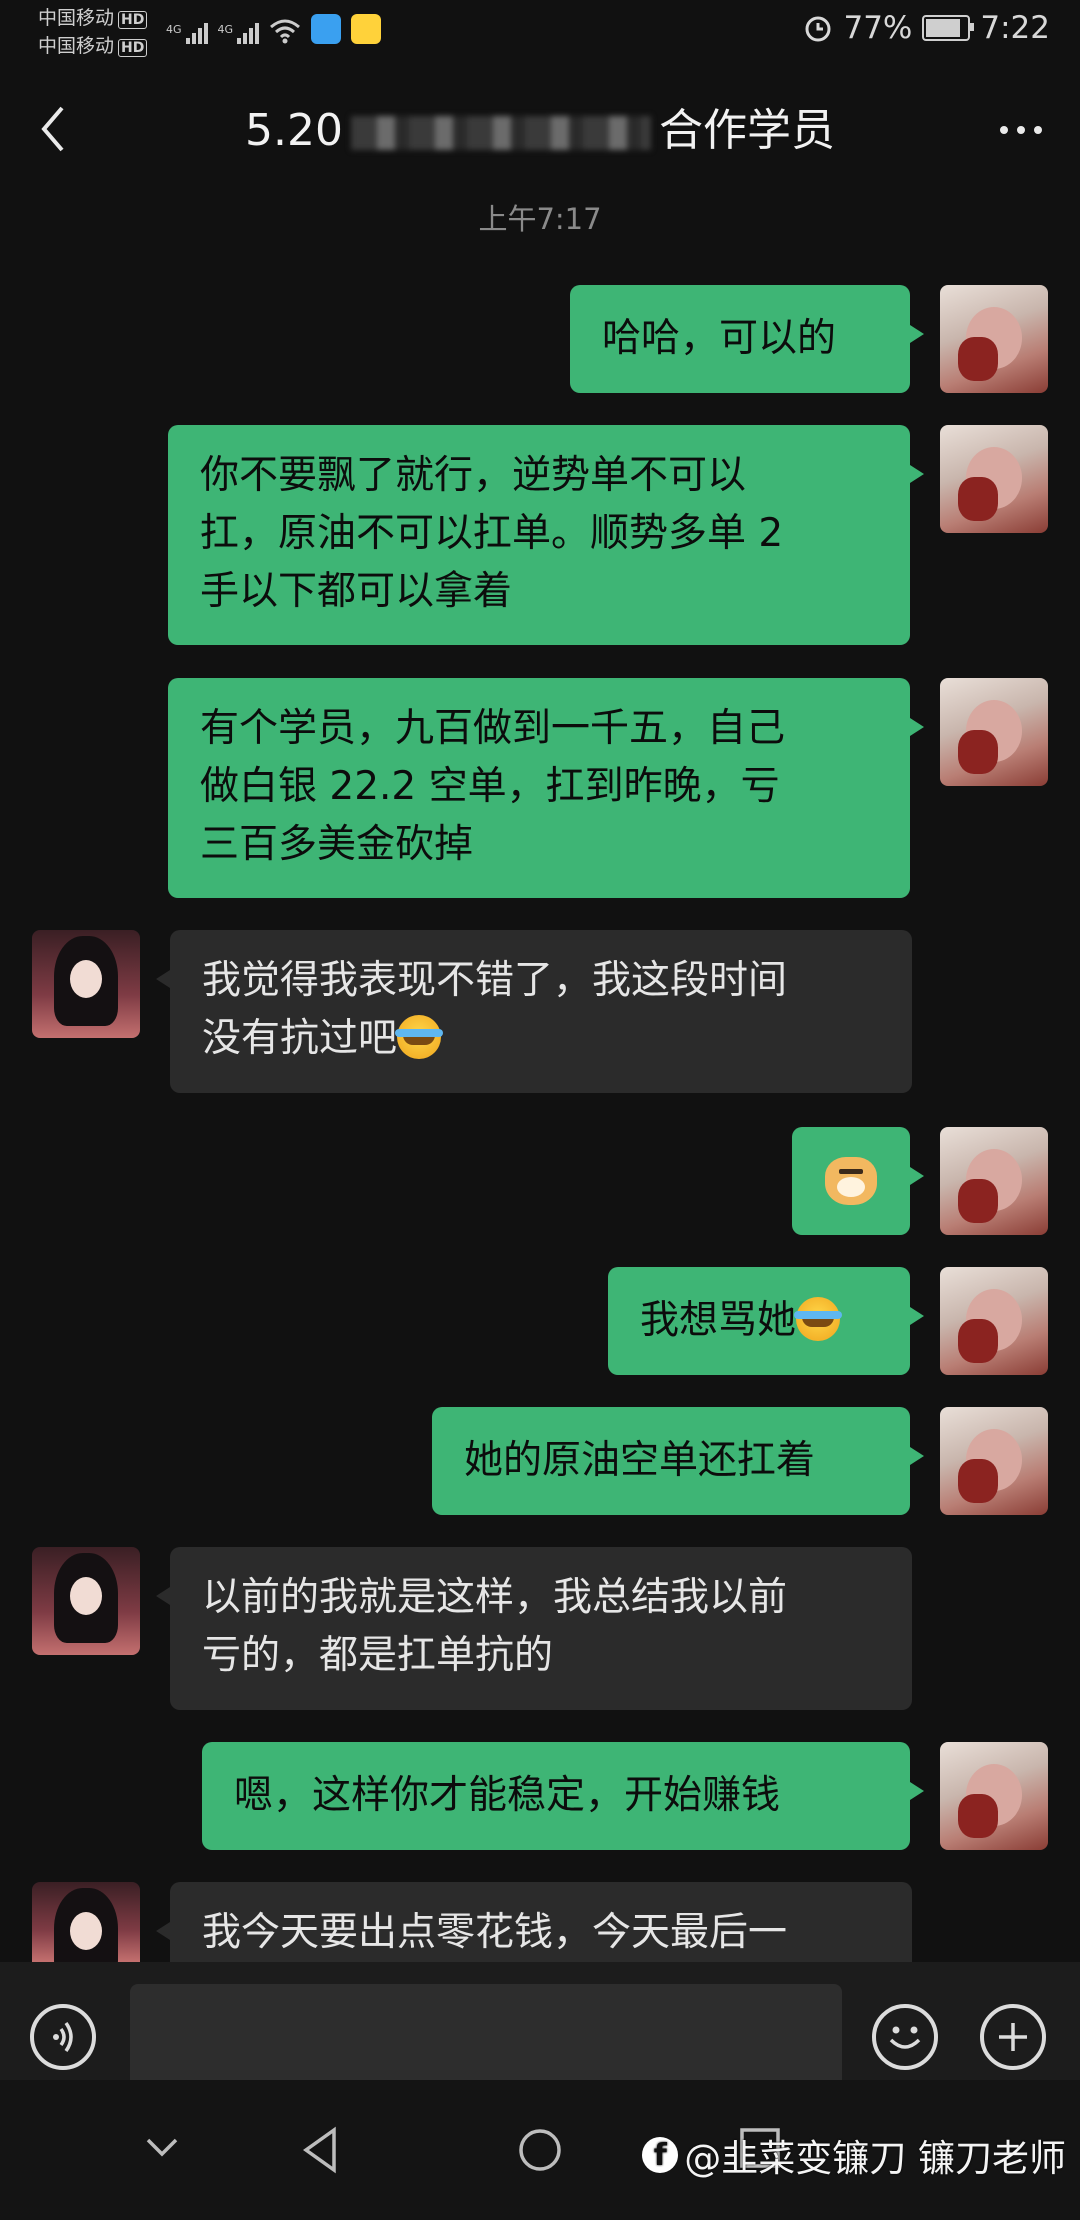  I want to click on redacted-text, so click(500, 133).